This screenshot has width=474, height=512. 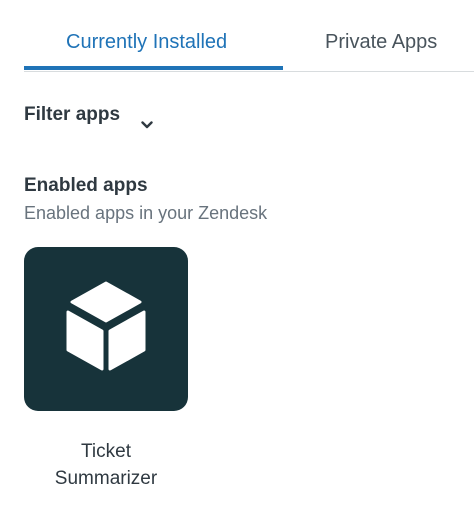 I want to click on filter-apps-label: Filter apps, so click(x=72, y=114).